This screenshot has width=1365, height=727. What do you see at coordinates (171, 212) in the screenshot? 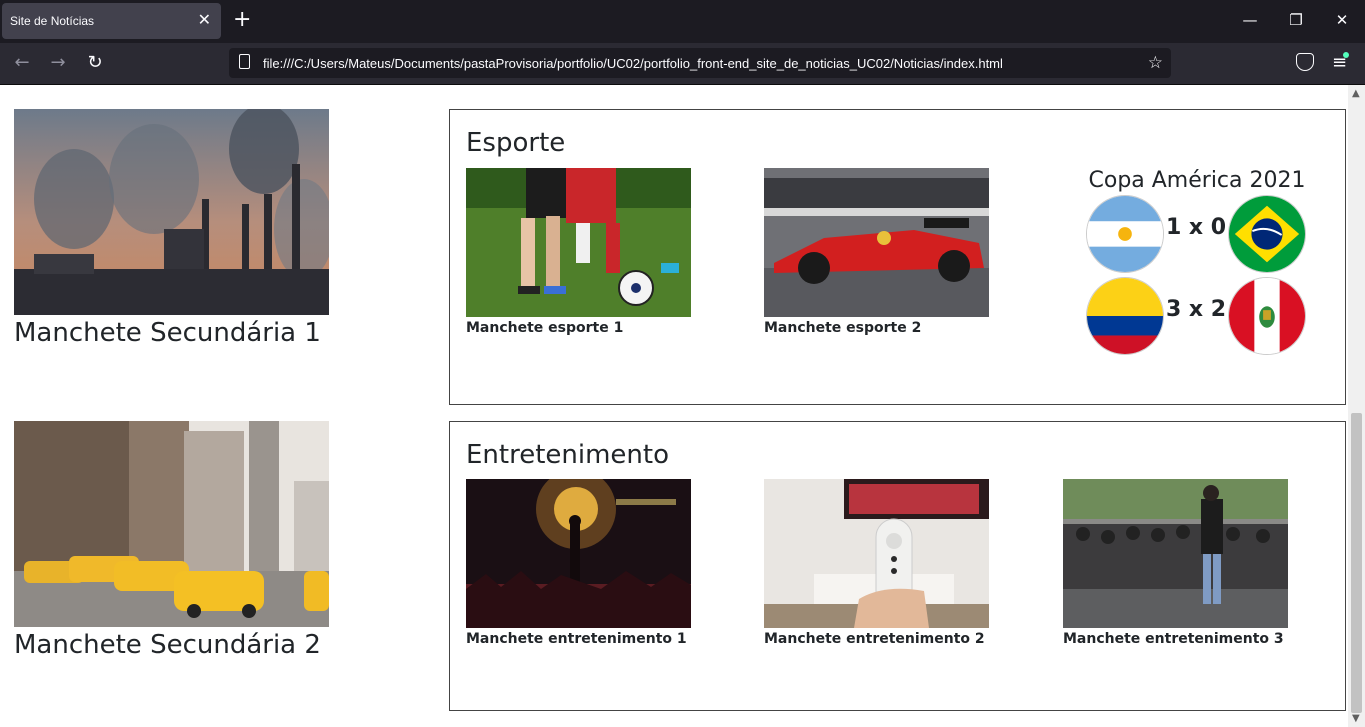
I see `factory-smokestacks-photo` at bounding box center [171, 212].